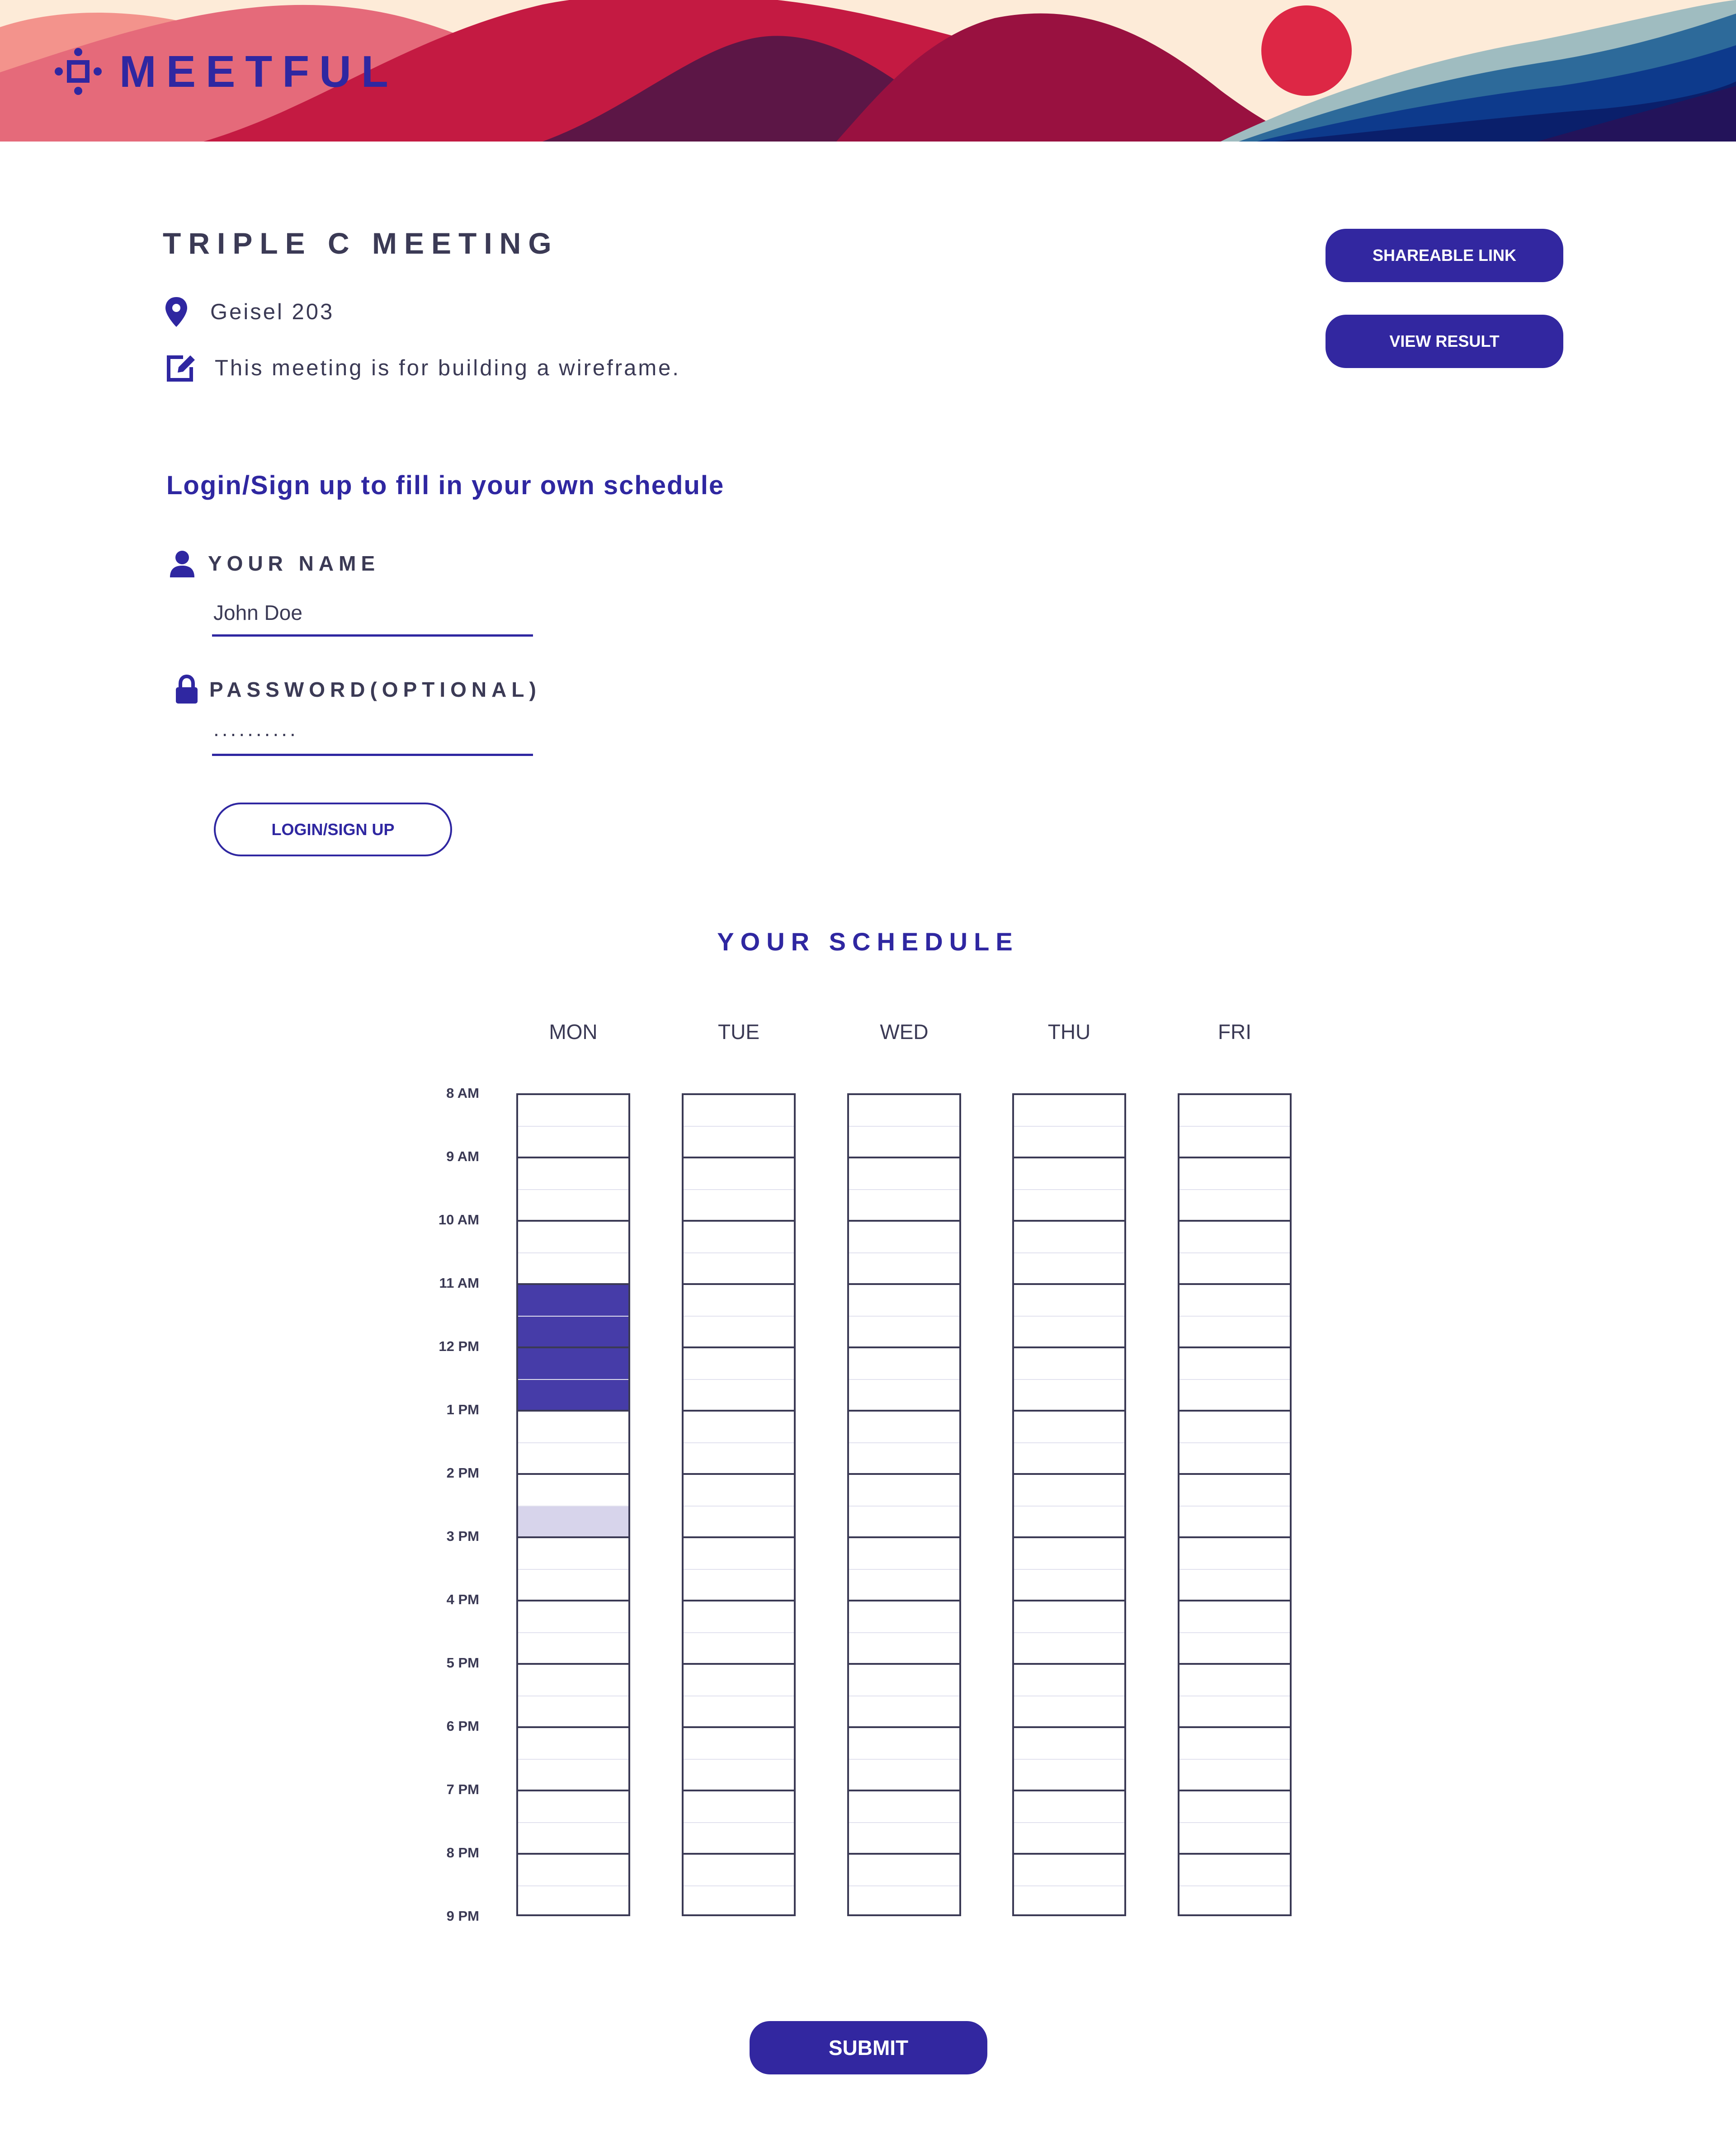 This screenshot has height=2154, width=1736. What do you see at coordinates (1444, 255) in the screenshot?
I see `shareable-link-button: SHAREABLE LINK` at bounding box center [1444, 255].